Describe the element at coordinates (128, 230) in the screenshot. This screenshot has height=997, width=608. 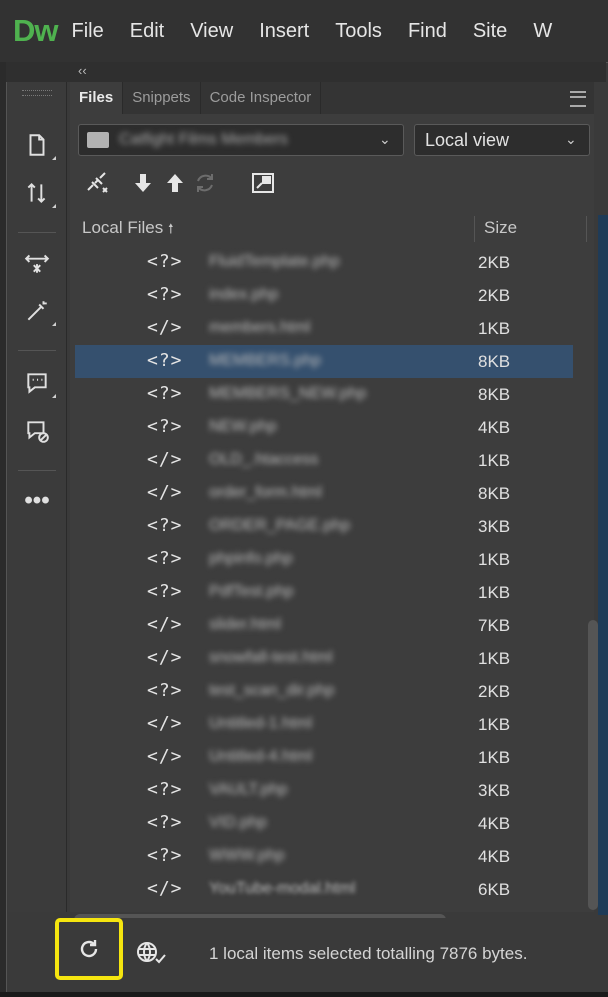
I see `column-local-files: Local Files 🠕` at that location.